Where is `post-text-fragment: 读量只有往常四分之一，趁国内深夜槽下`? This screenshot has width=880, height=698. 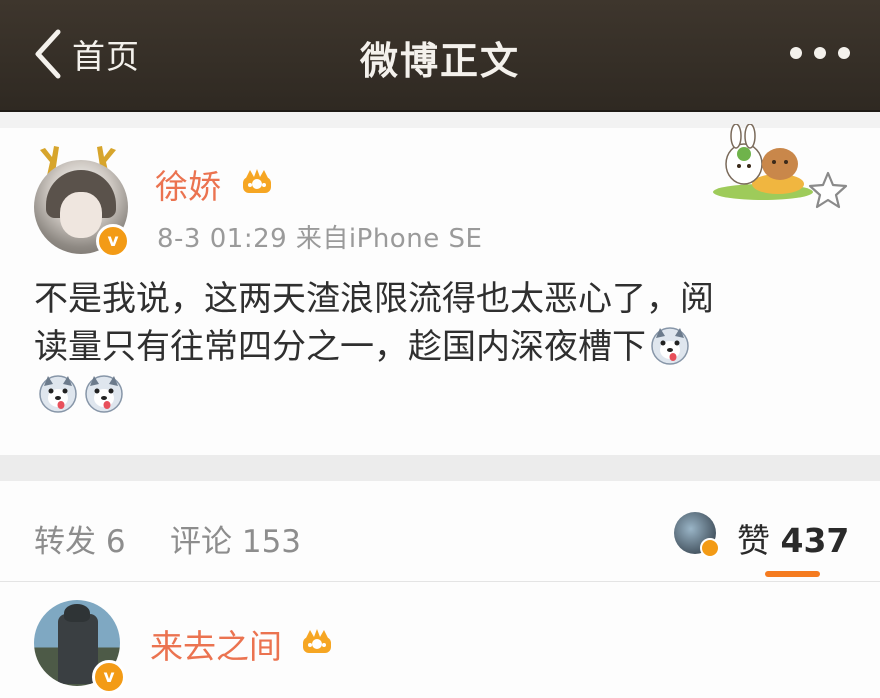 post-text-fragment: 读量只有往常四分之一，趁国内深夜槽下 is located at coordinates (340, 347).